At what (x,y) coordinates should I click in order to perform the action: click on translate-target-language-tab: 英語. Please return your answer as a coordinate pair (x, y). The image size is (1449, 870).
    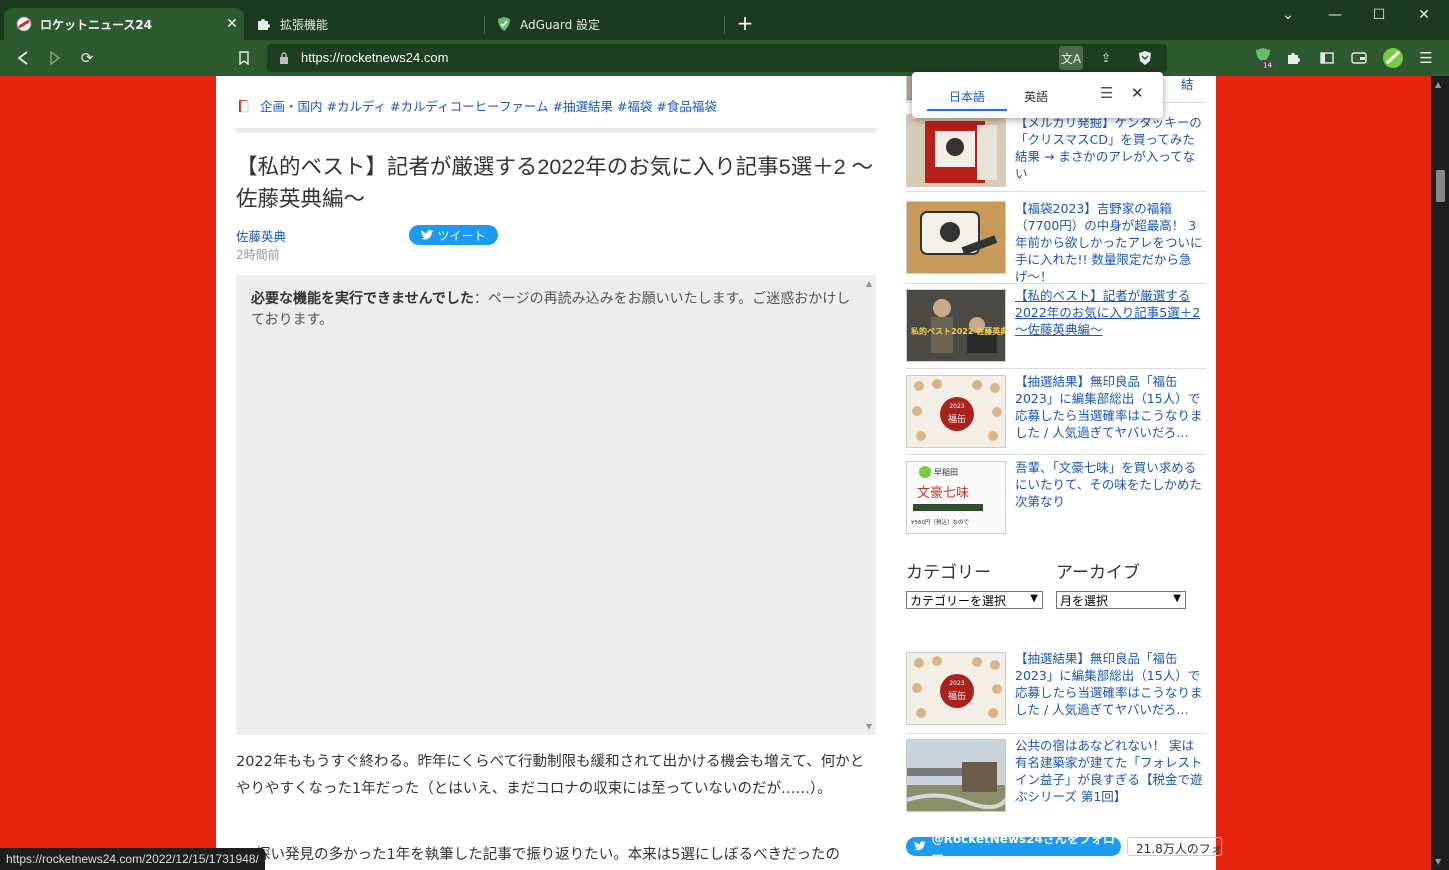
    Looking at the image, I should click on (1036, 96).